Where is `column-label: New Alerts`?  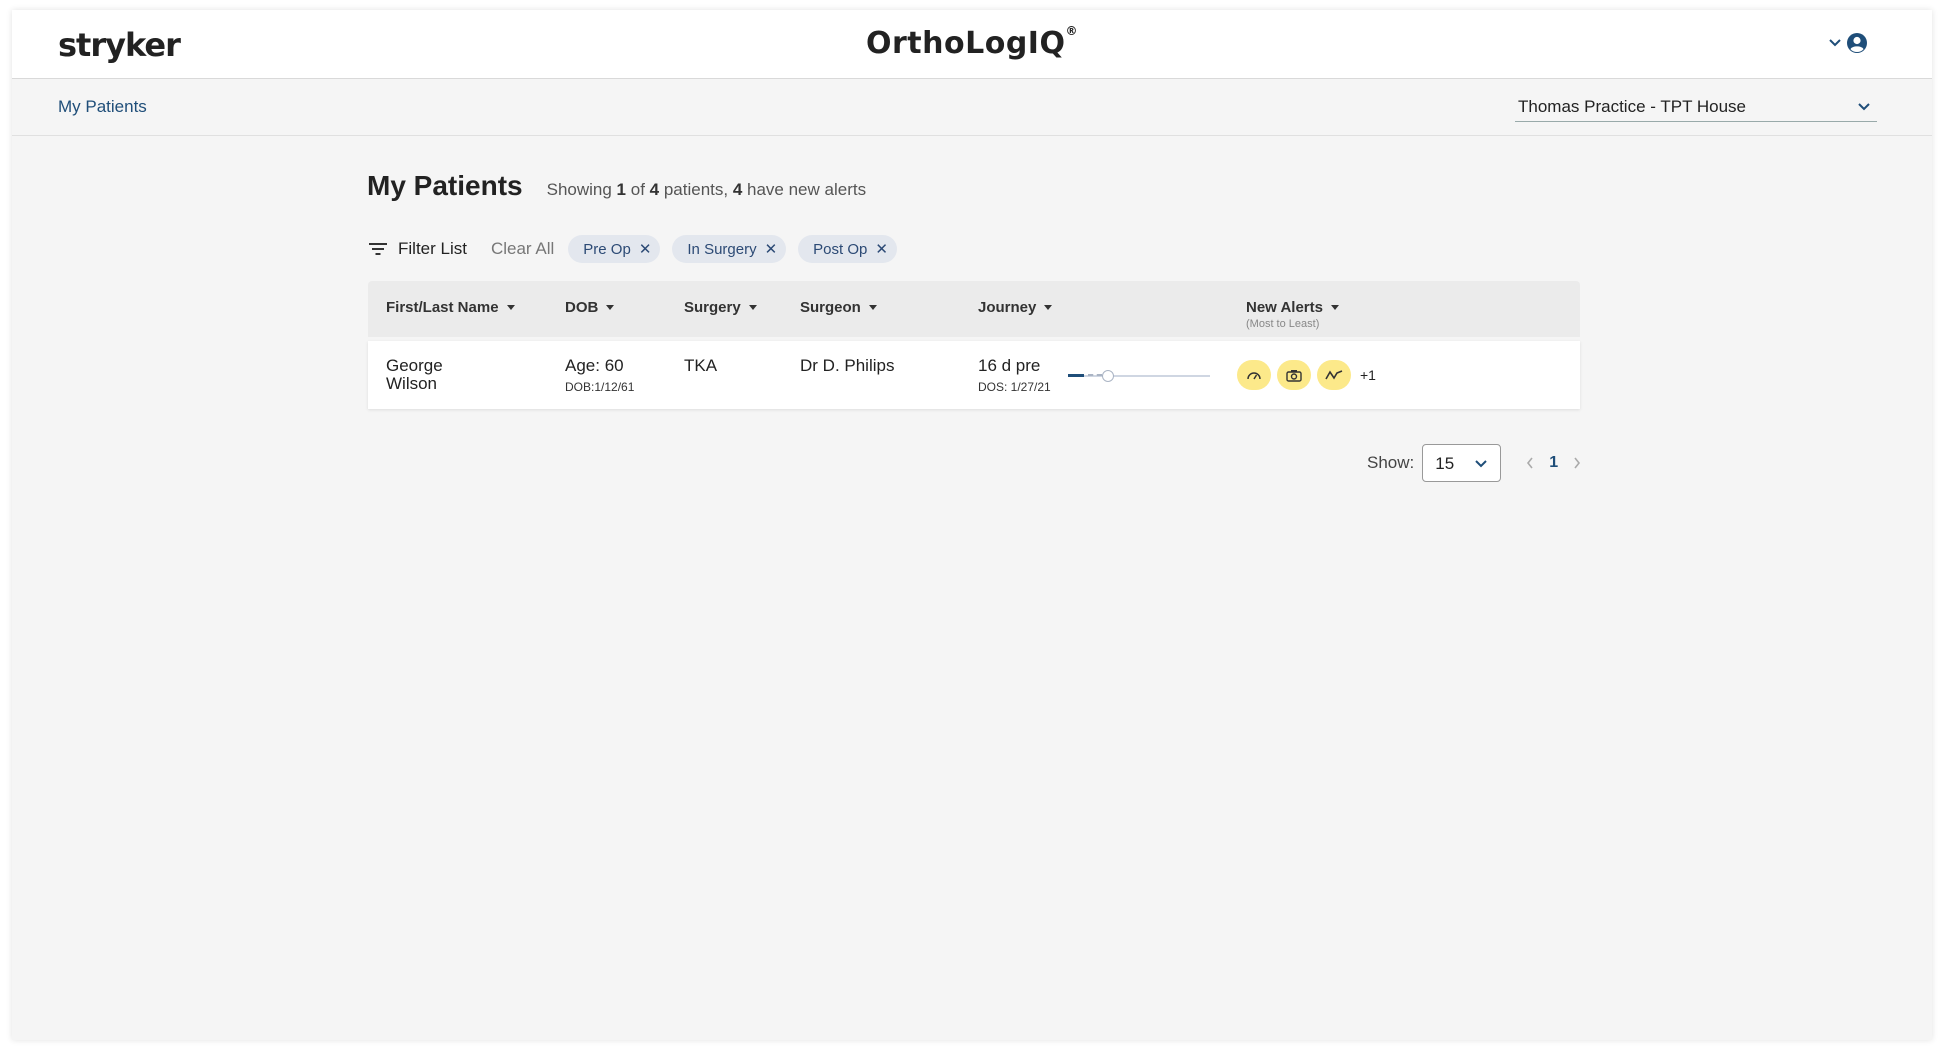 column-label: New Alerts is located at coordinates (1284, 307).